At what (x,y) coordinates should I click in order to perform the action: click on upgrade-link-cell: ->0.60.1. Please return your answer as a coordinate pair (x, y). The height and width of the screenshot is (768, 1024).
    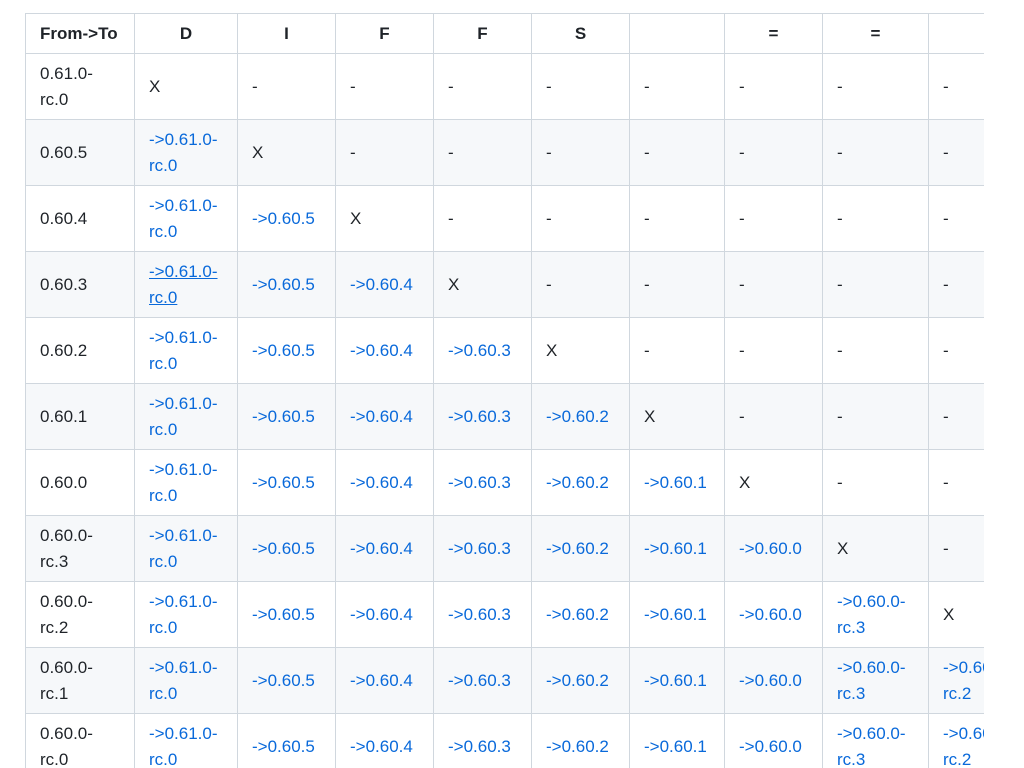
    Looking at the image, I should click on (677, 548).